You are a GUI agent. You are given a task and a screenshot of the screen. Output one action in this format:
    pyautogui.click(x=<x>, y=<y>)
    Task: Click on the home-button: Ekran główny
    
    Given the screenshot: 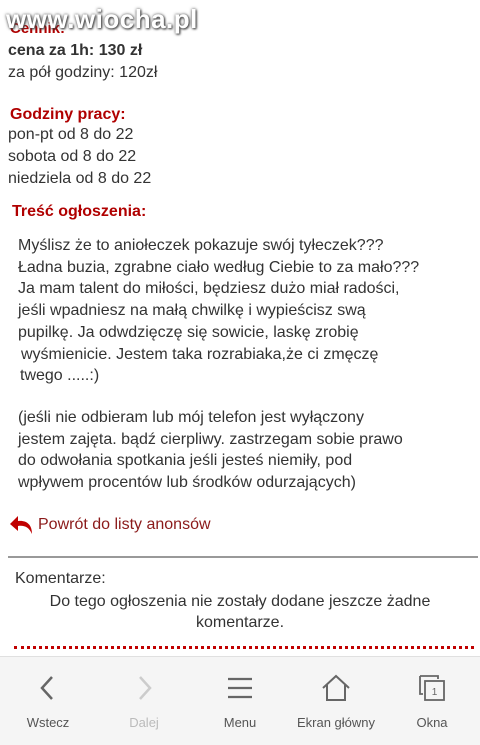 What is the action you would take?
    pyautogui.click(x=336, y=701)
    